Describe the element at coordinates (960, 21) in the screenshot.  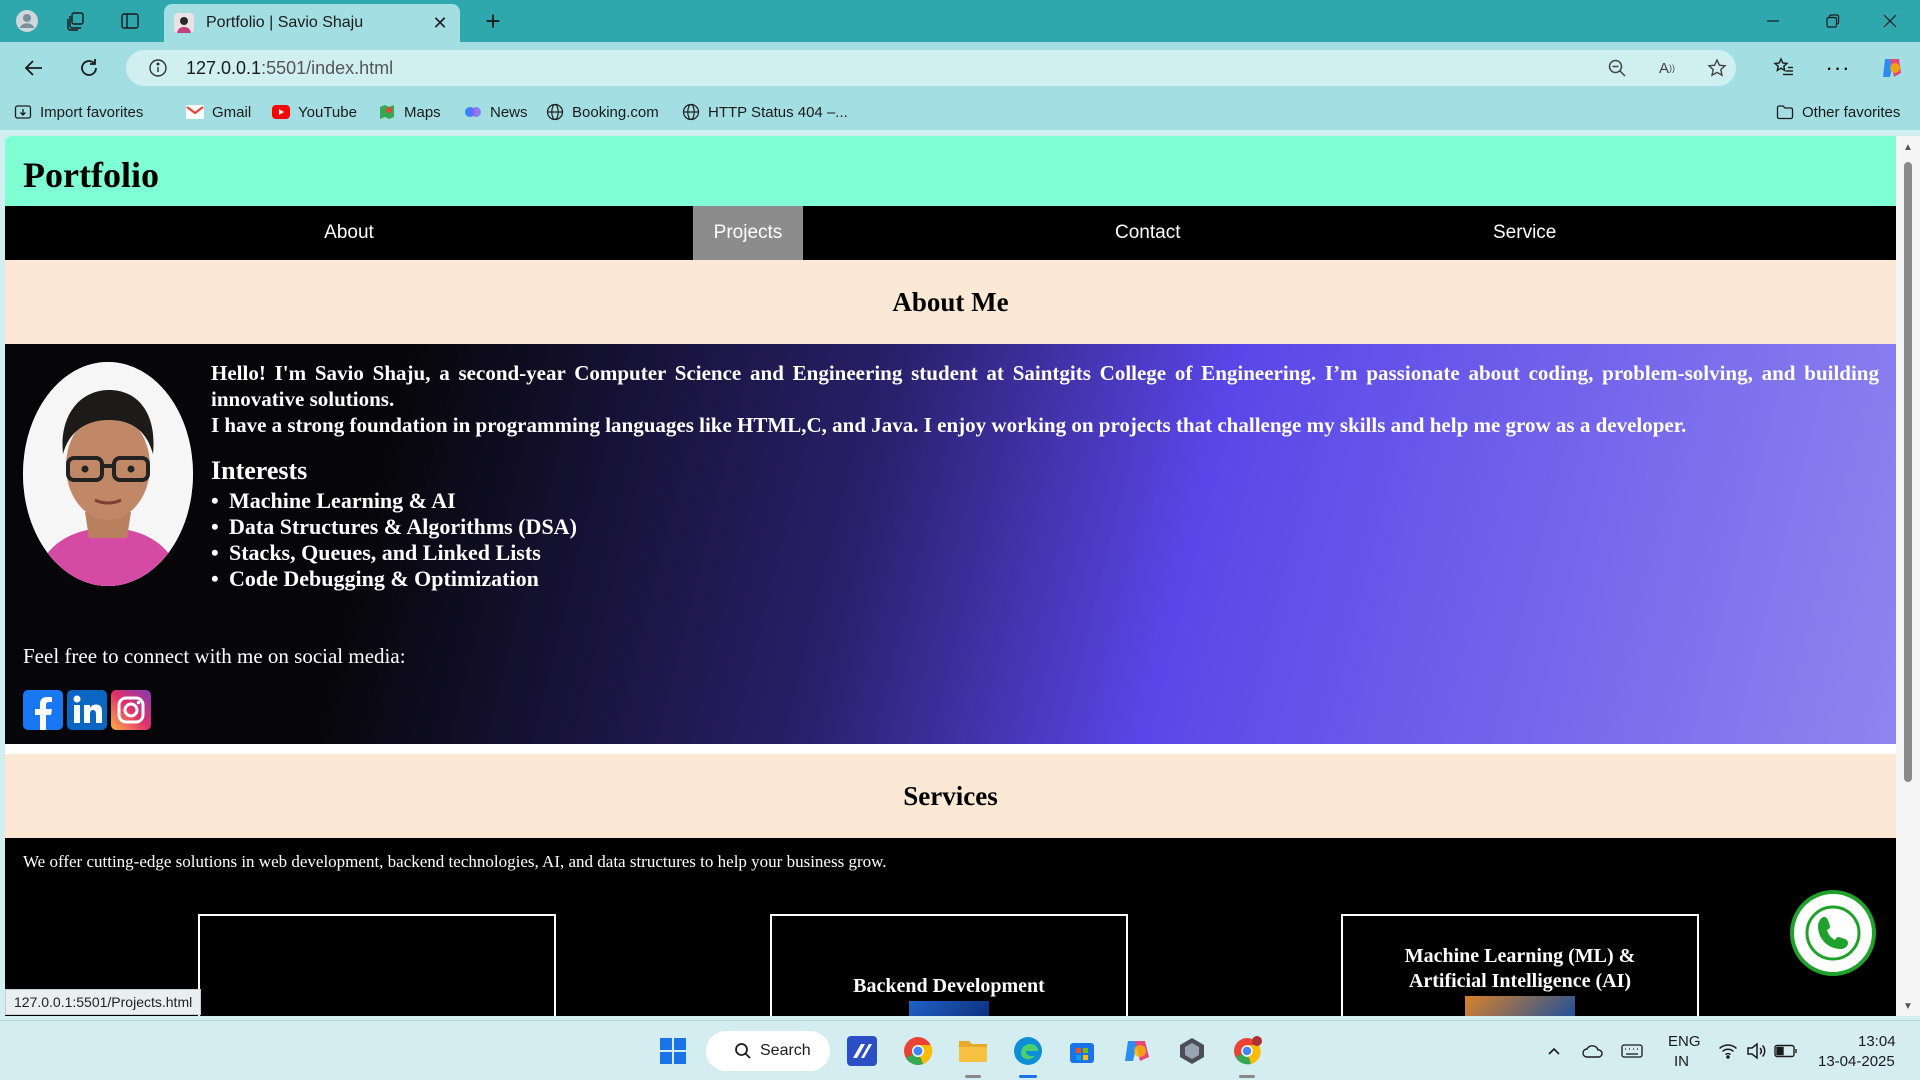
I see `tab-bar: Portfolio | Savio Shaju ✕ +` at that location.